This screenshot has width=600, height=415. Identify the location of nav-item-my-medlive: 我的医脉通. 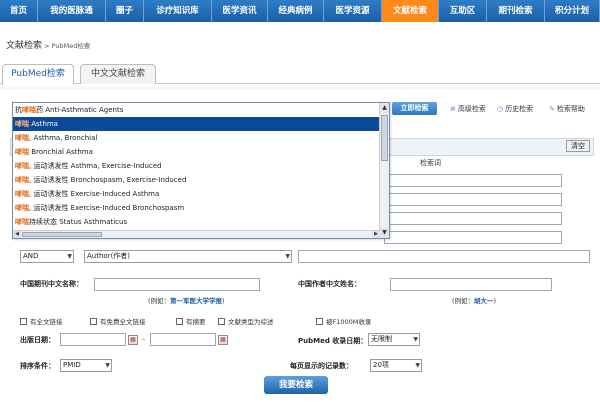
(72, 11).